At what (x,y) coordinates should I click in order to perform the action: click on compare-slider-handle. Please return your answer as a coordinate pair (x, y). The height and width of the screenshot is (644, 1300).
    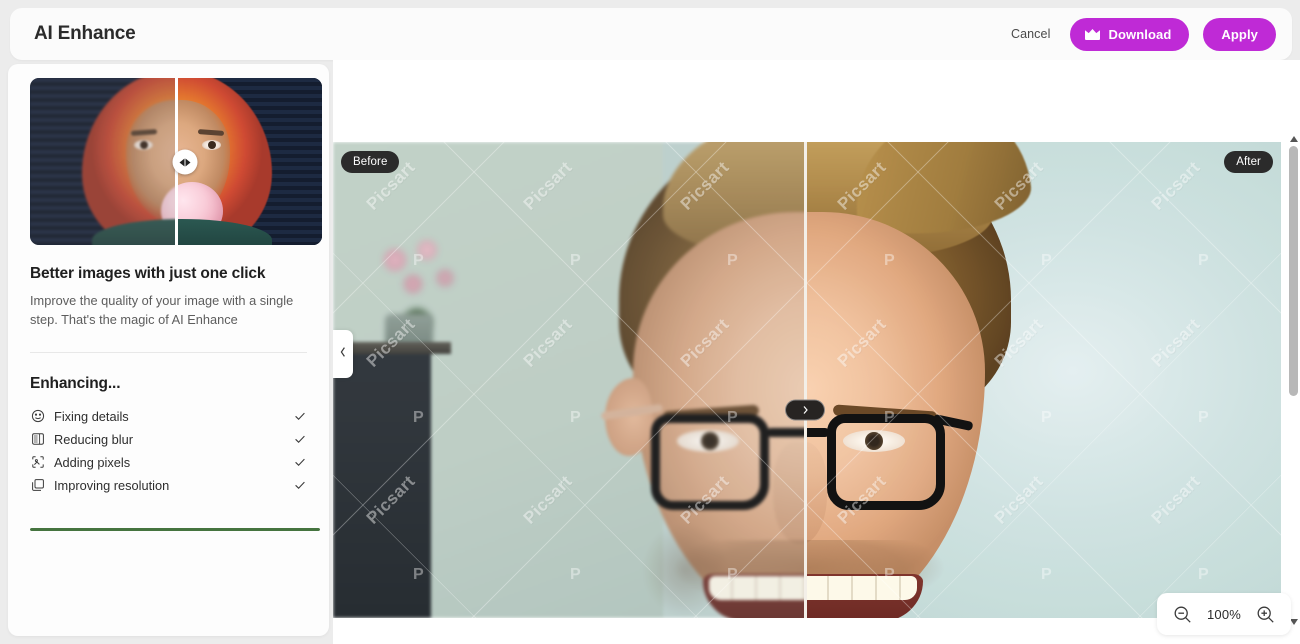
    Looking at the image, I should click on (805, 410).